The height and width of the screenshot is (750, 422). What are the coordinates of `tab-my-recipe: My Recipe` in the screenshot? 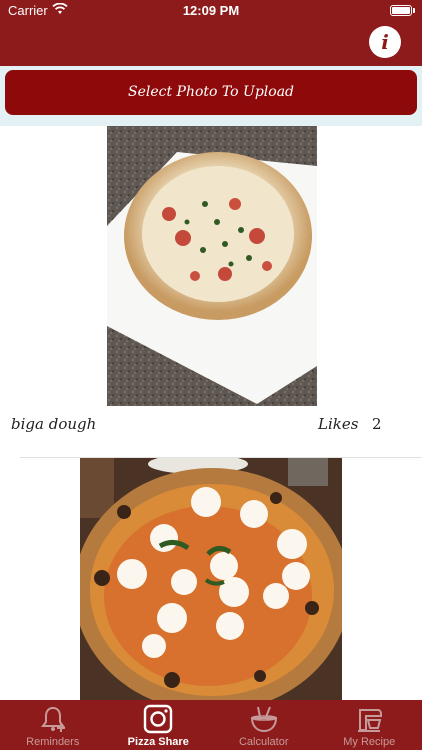 It's located at (369, 725).